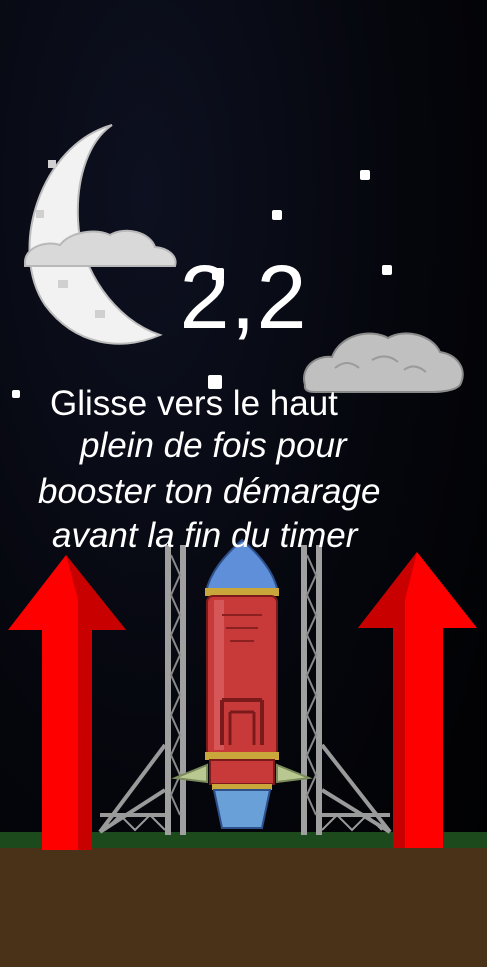 The width and height of the screenshot is (487, 967). I want to click on instruction-line-1: Glisse vers le haut, so click(194, 403).